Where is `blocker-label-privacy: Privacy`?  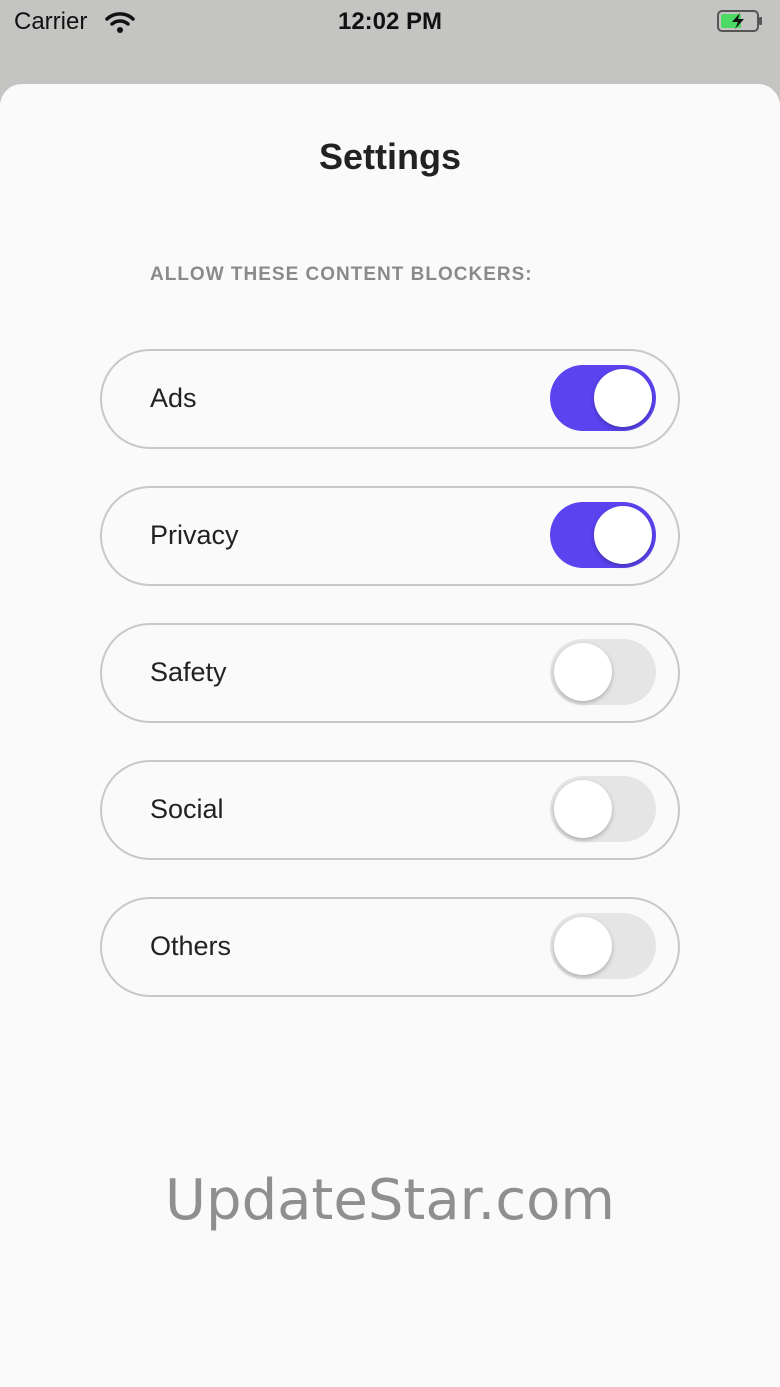 blocker-label-privacy: Privacy is located at coordinates (194, 535).